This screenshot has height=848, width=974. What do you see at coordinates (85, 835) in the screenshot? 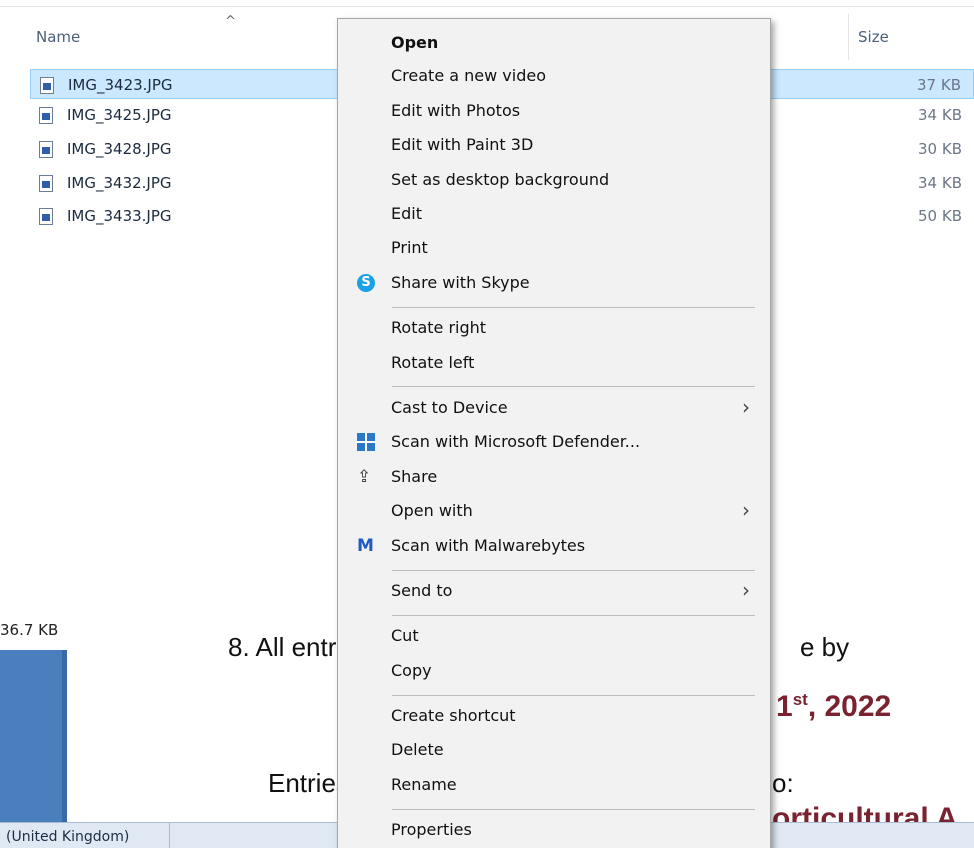
I see `language-indicator: (United Kingdom)` at bounding box center [85, 835].